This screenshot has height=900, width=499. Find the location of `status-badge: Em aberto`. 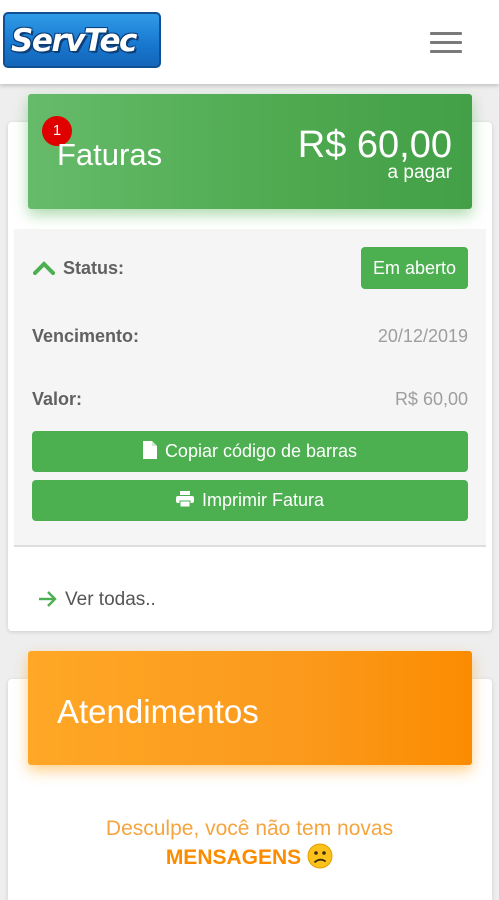

status-badge: Em aberto is located at coordinates (414, 268).